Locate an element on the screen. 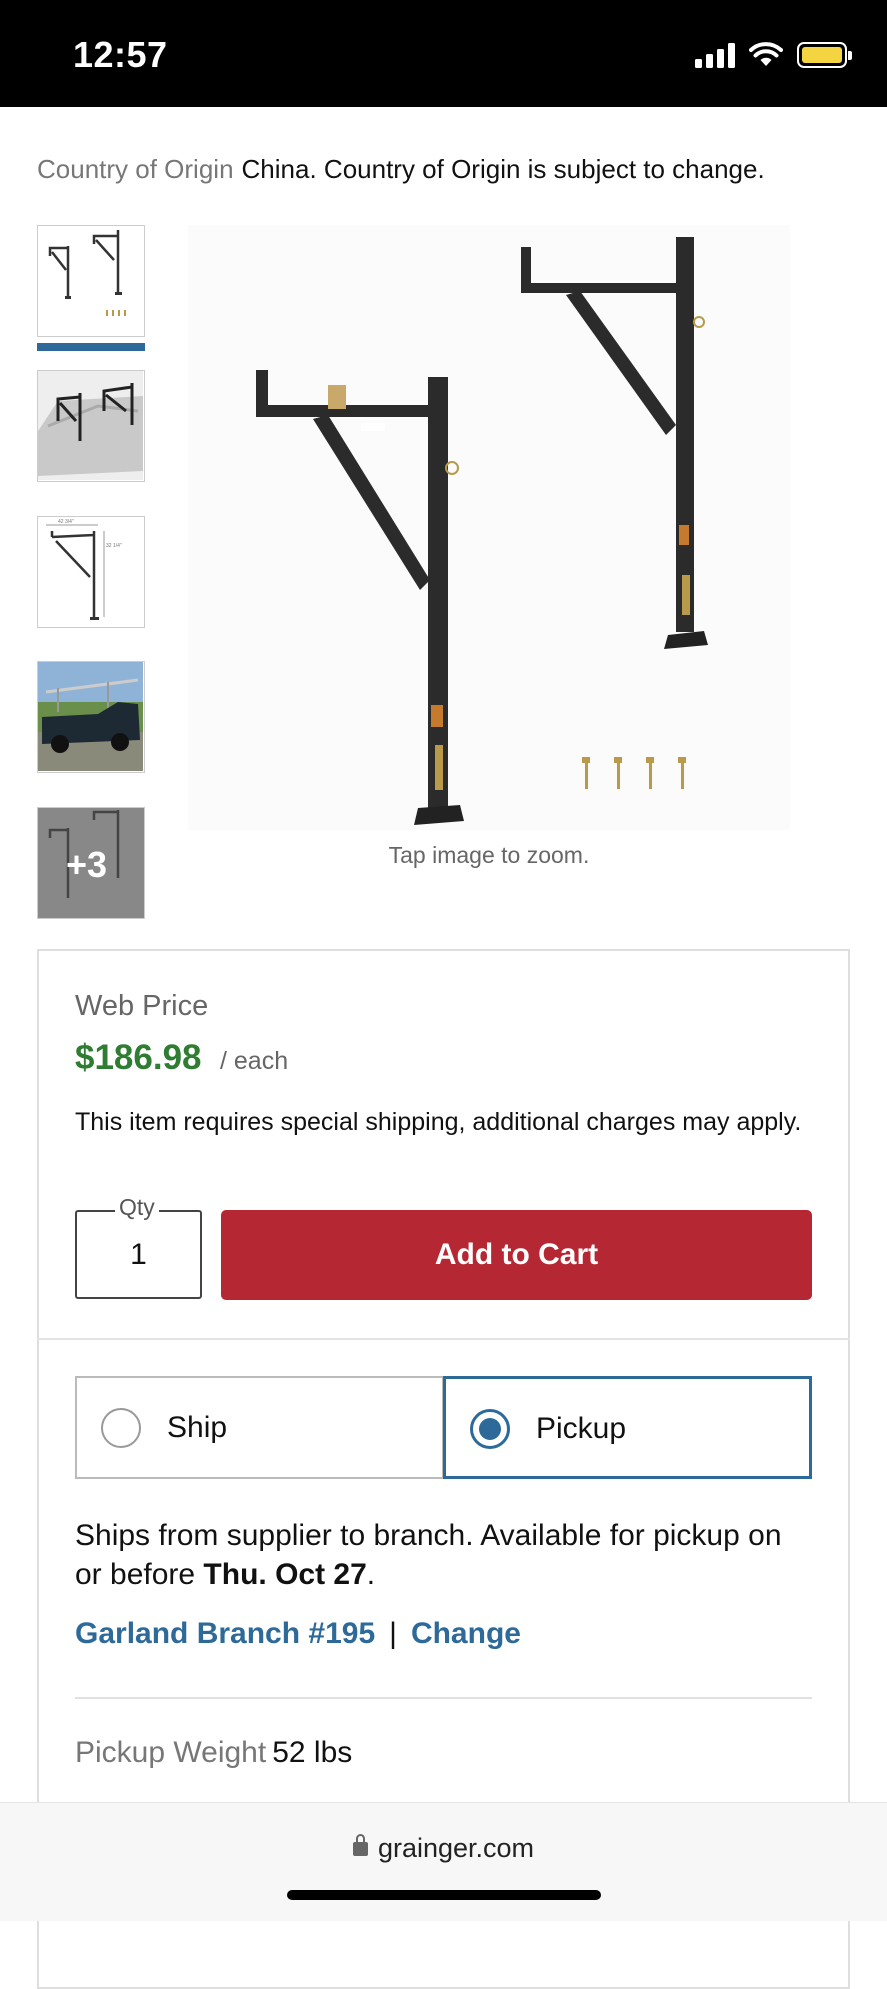  quantity-input: Qty 1 is located at coordinates (138, 1246).